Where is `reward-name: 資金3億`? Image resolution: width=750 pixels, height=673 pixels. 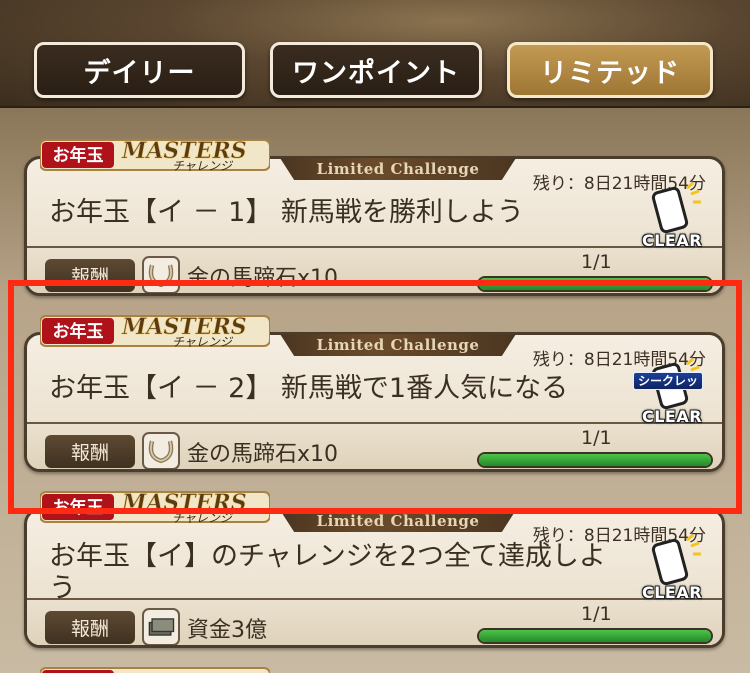 reward-name: 資金3億 is located at coordinates (227, 630).